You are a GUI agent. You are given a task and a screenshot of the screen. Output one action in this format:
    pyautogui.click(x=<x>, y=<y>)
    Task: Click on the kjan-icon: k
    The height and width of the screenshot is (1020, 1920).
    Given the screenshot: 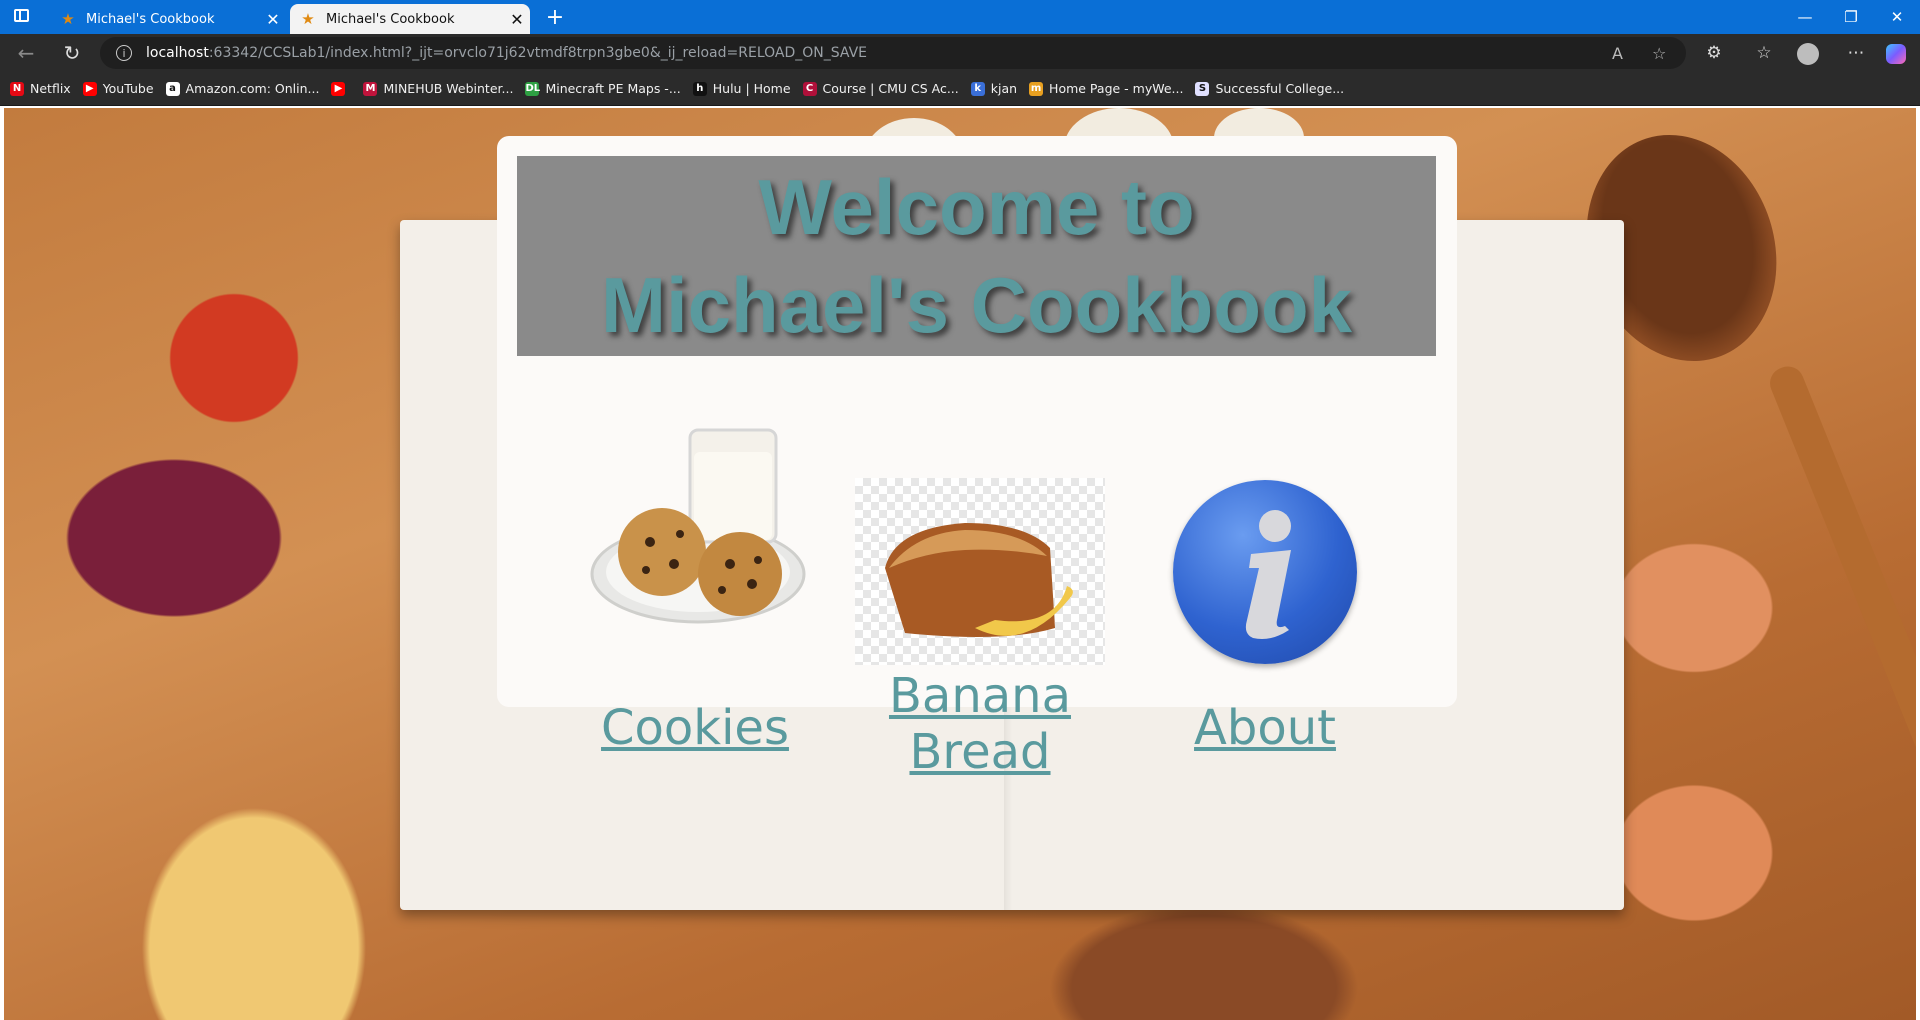 What is the action you would take?
    pyautogui.click(x=977, y=88)
    